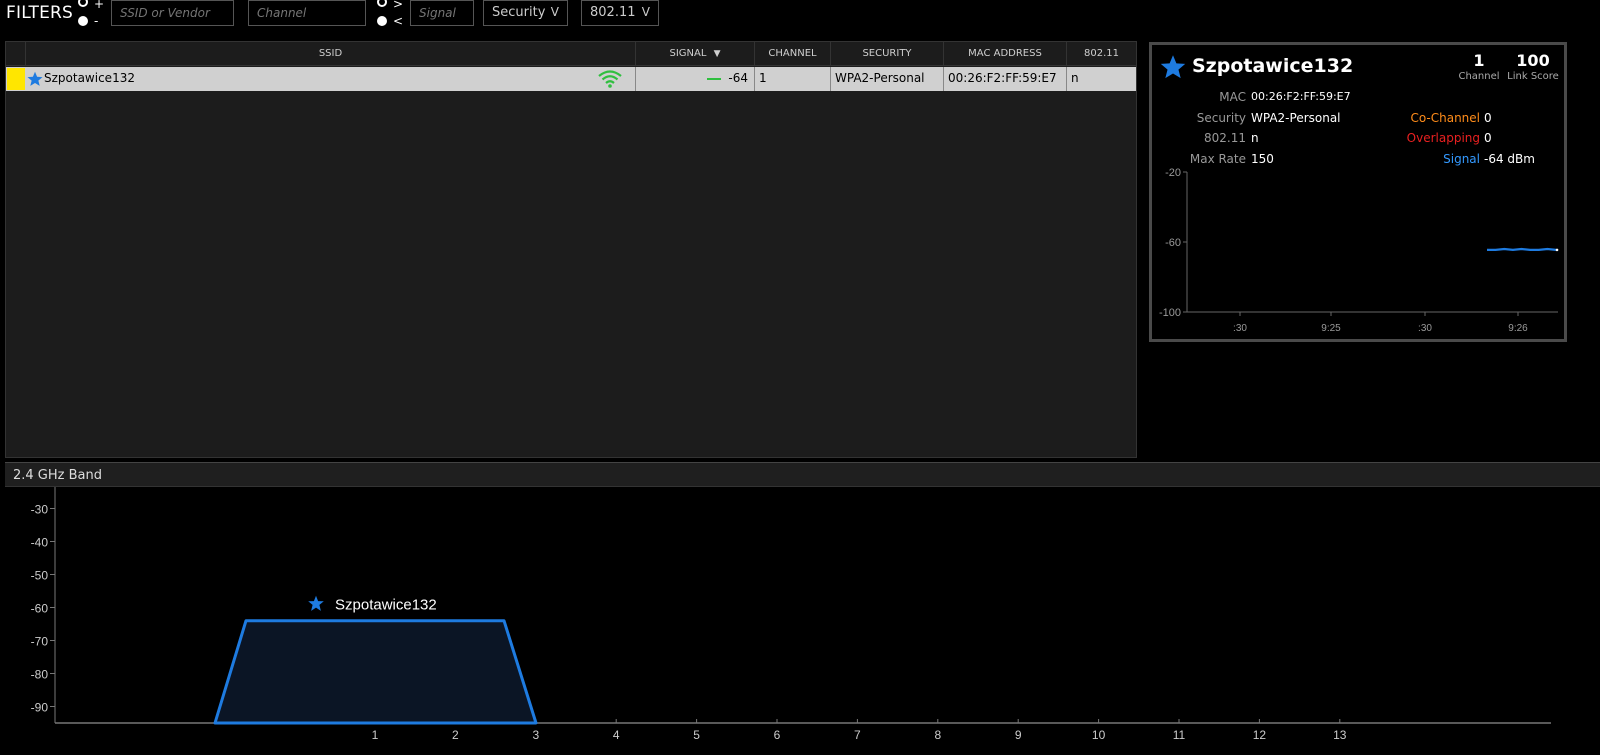 This screenshot has width=1600, height=755. Describe the element at coordinates (535, 735) in the screenshot. I see `x-tick-label: 3` at that location.